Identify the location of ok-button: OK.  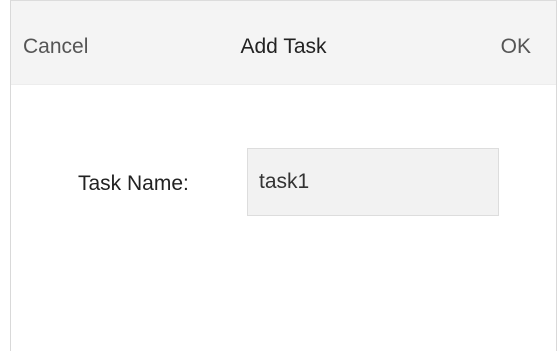
(516, 47).